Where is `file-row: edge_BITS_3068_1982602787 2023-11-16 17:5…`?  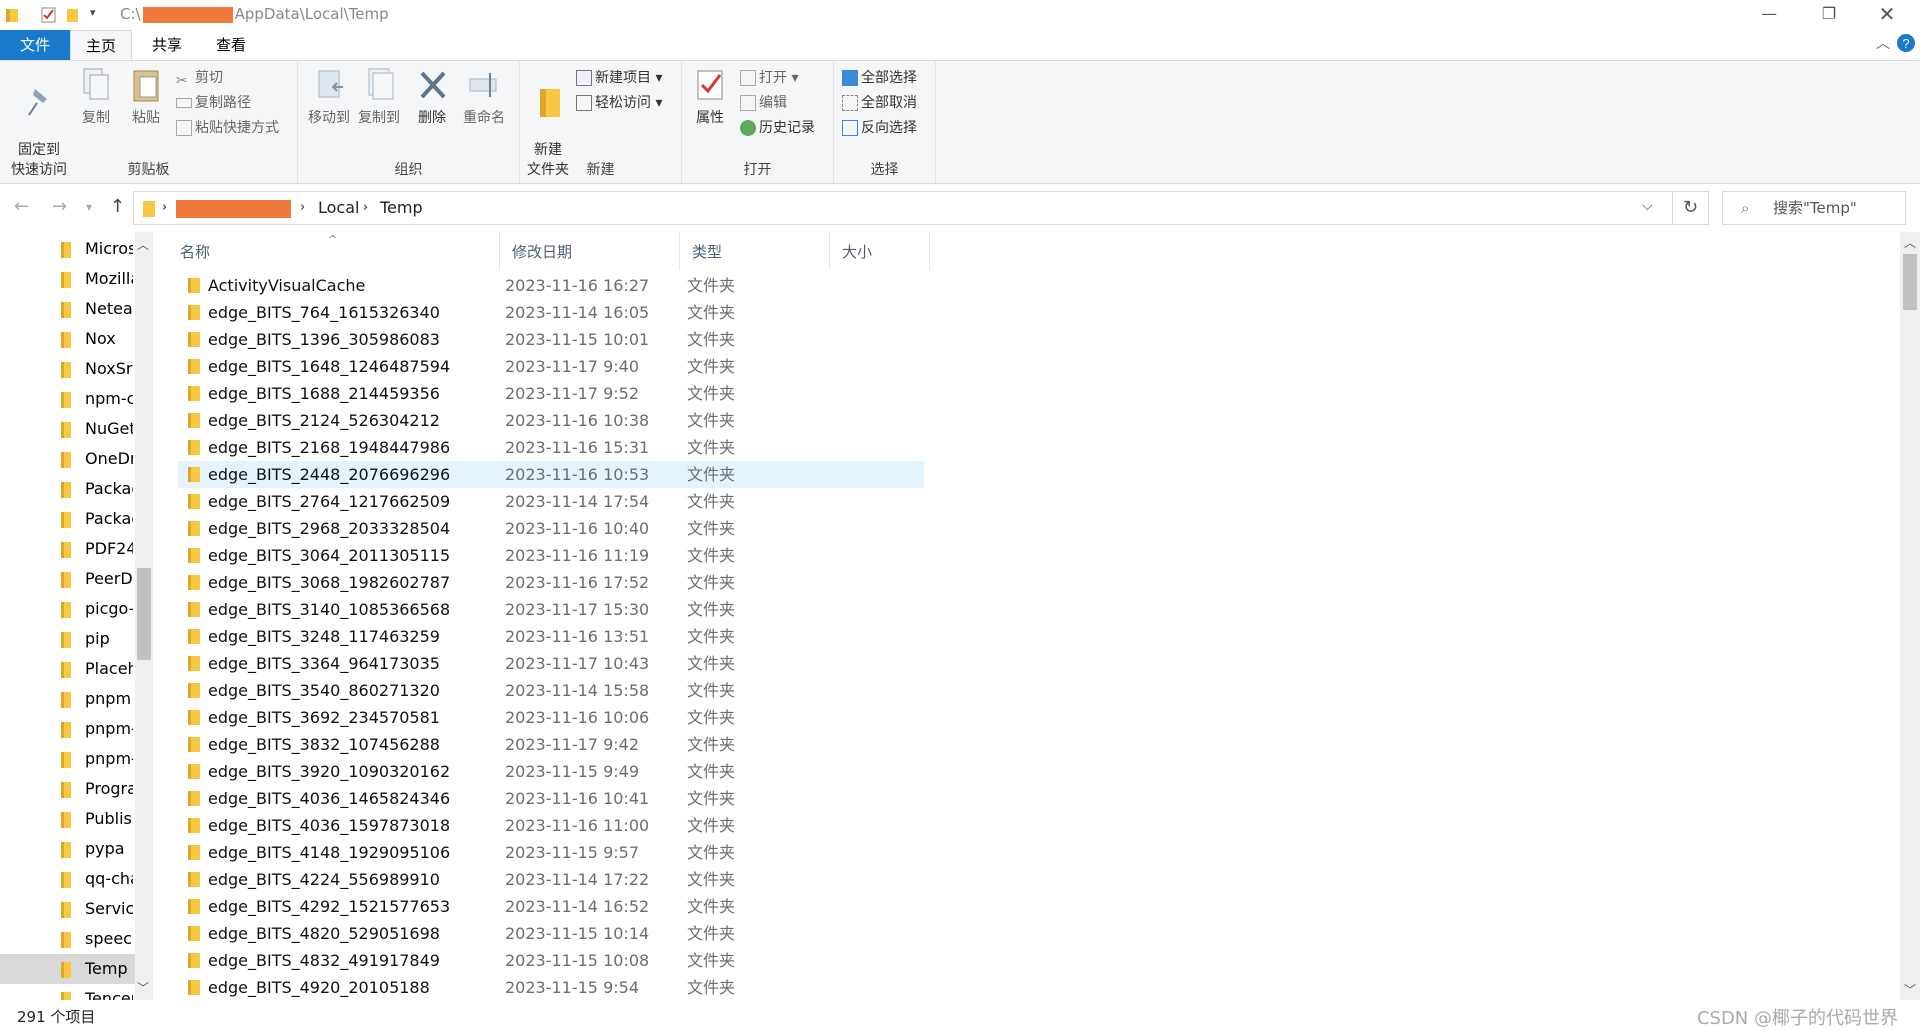 file-row: edge_BITS_3068_1982602787 2023-11-16 17:5… is located at coordinates (551, 582).